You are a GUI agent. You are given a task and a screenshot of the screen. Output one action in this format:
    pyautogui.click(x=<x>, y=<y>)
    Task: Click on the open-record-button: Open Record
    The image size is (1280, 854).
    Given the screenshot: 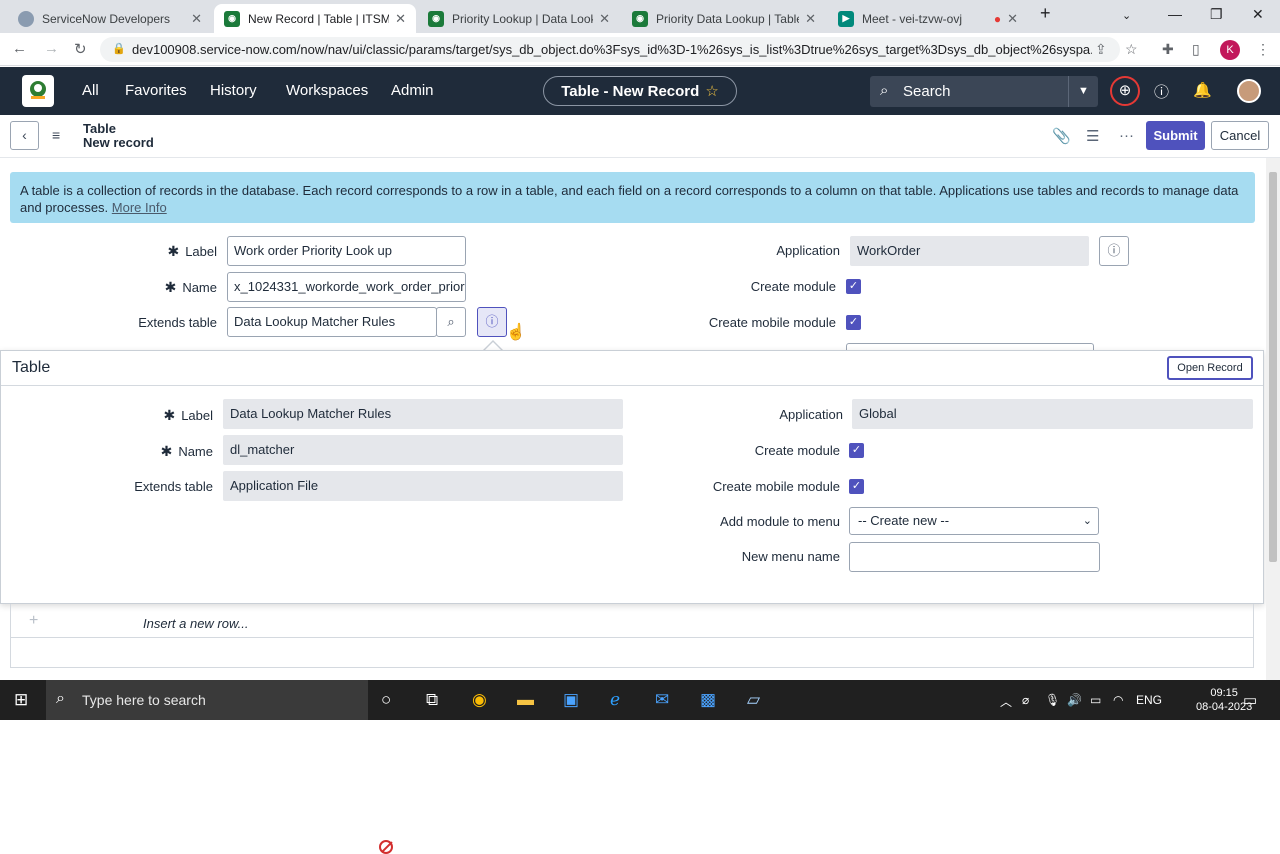 What is the action you would take?
    pyautogui.click(x=1210, y=368)
    